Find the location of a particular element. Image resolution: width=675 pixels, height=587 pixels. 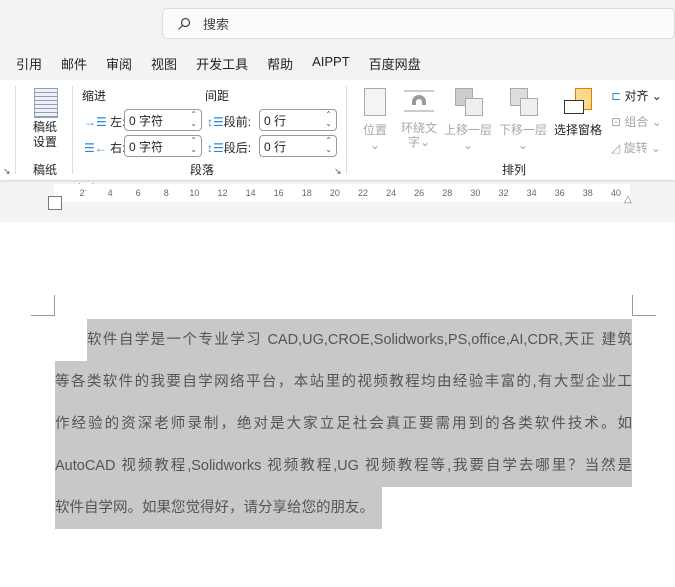

paragraph-line: 等各类软件的我要自学网络平台，本站里的视频教程均由经验丰富的,有大型企业工 is located at coordinates (343, 382).